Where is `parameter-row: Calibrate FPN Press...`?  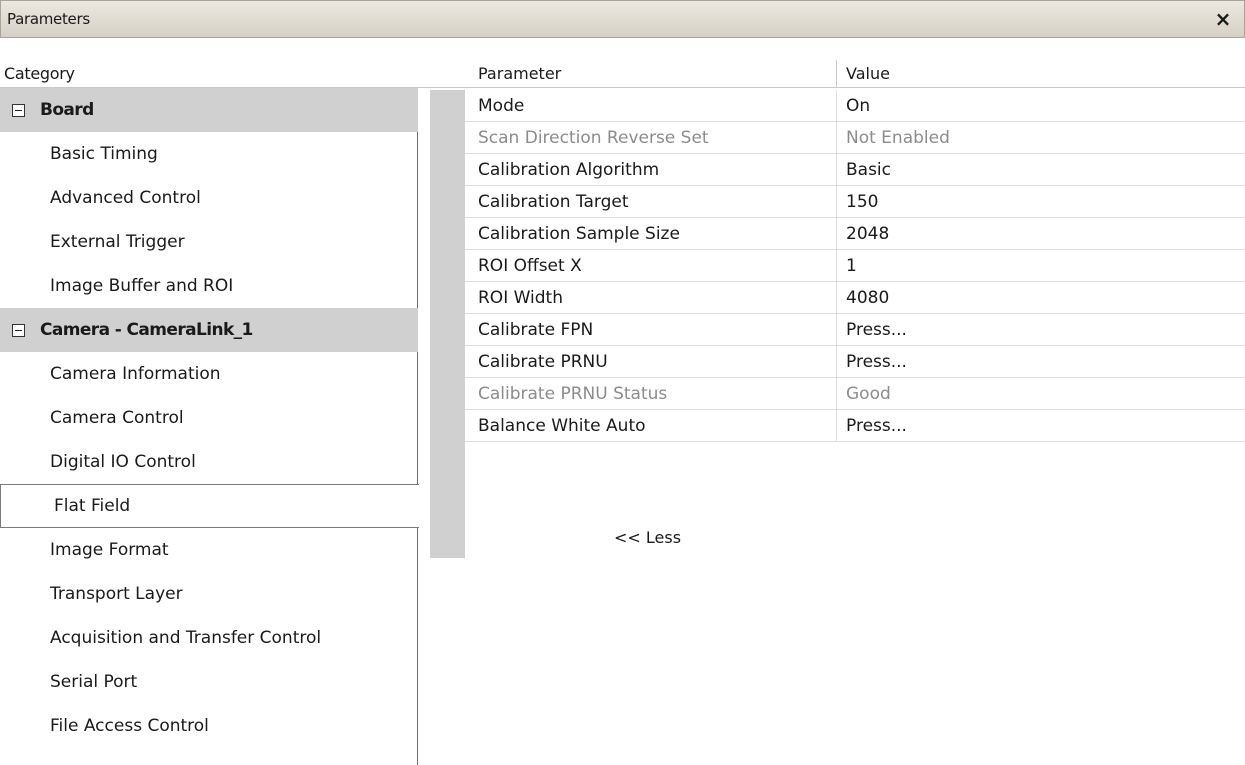
parameter-row: Calibrate FPN Press... is located at coordinates (855, 330).